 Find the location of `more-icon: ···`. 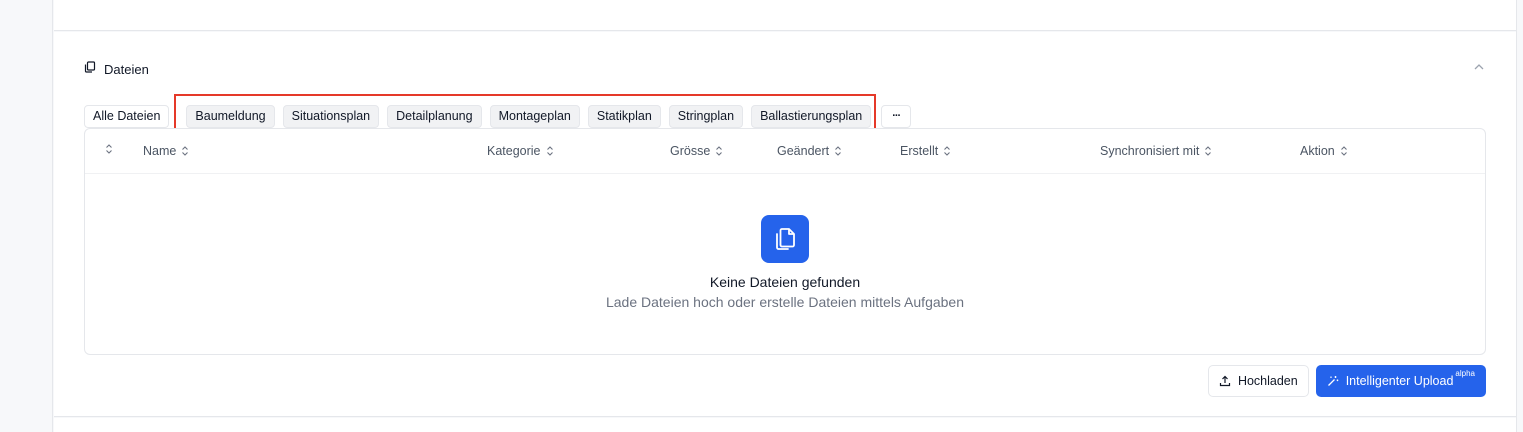

more-icon: ··· is located at coordinates (896, 116).